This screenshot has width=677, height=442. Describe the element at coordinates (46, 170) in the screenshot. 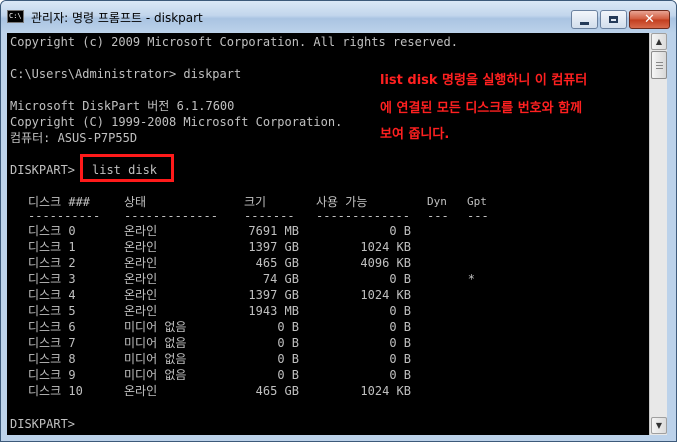

I see `diskpart-prompt: DISKPART>` at that location.